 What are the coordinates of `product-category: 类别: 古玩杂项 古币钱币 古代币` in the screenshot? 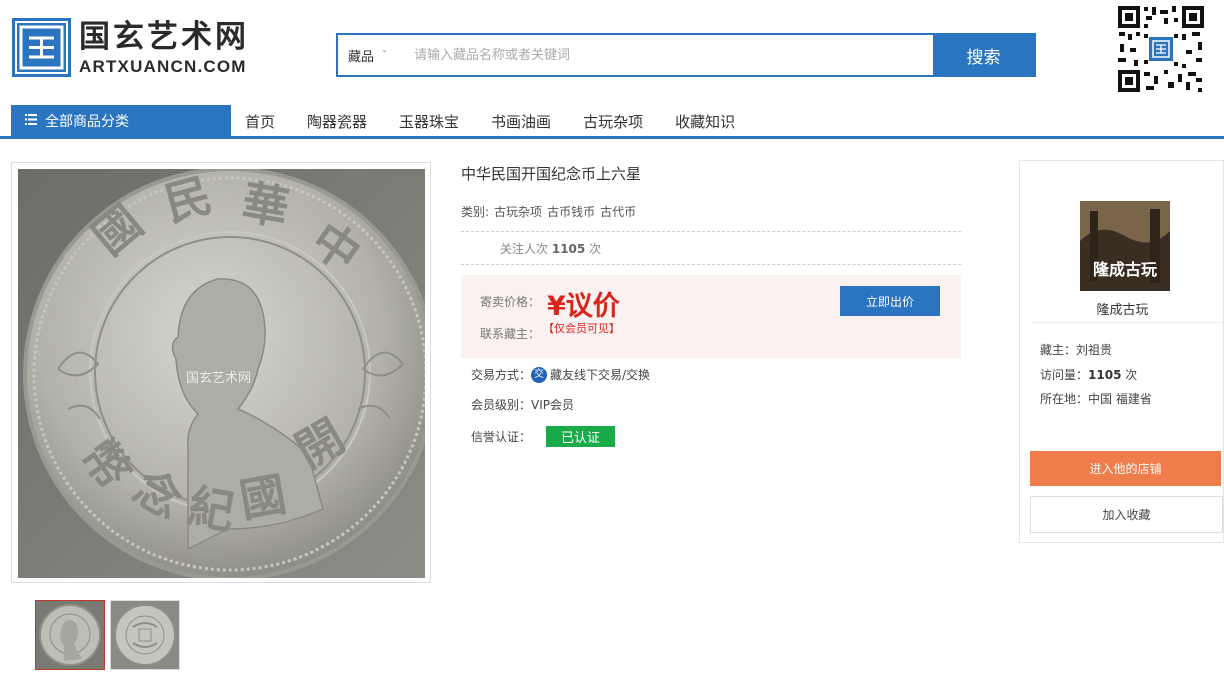 It's located at (551, 211).